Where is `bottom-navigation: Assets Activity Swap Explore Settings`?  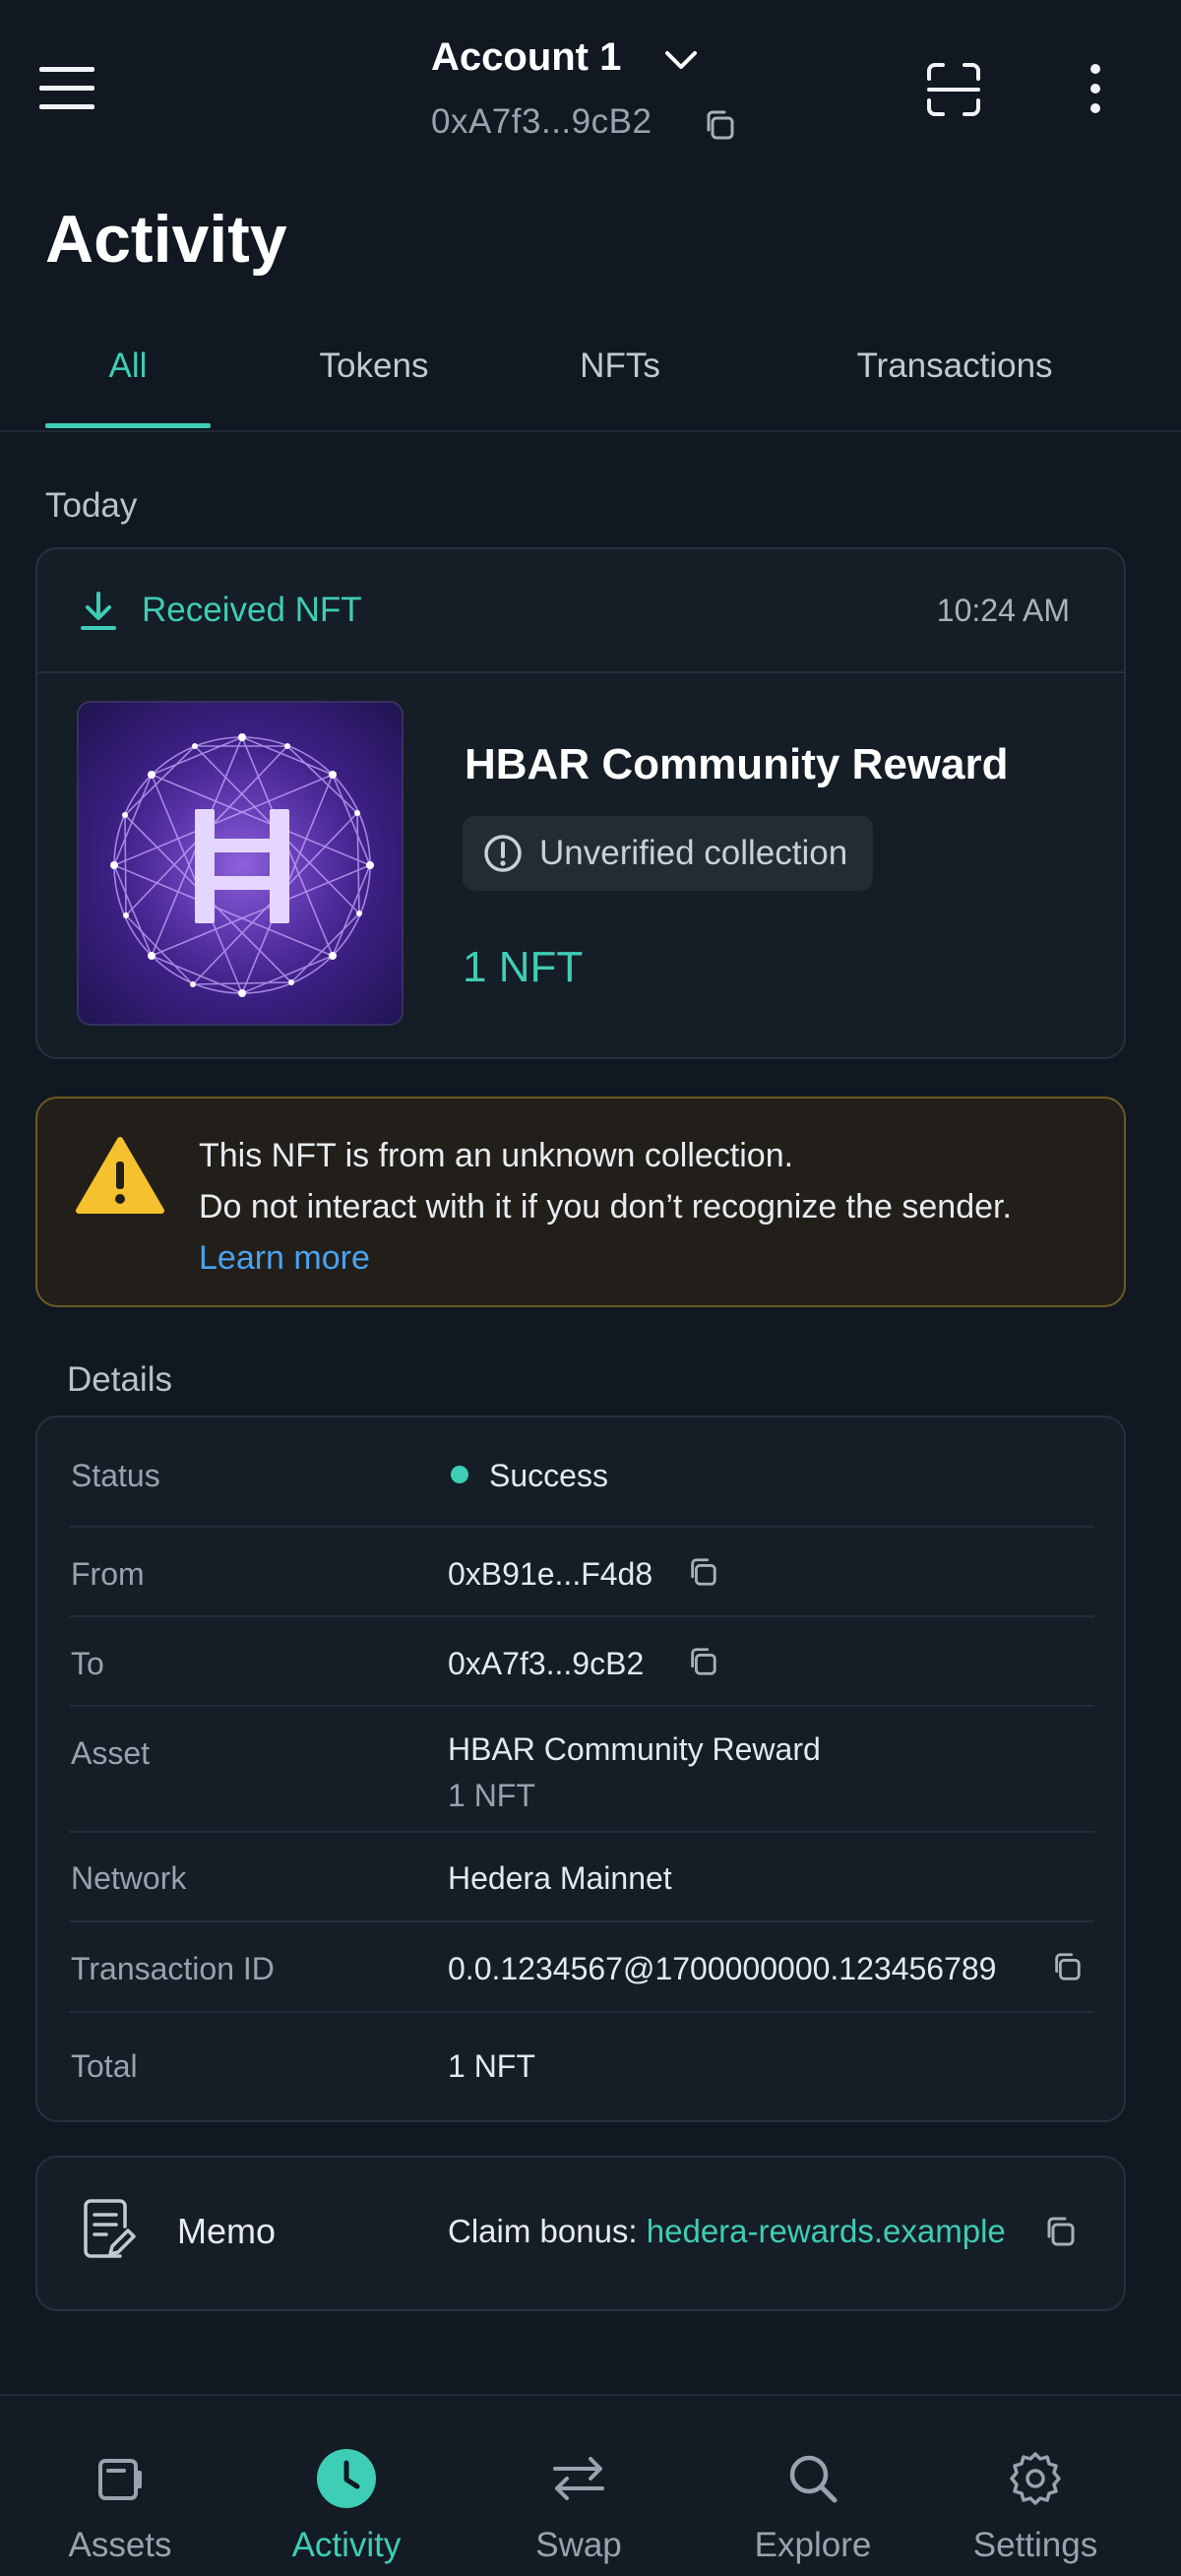 bottom-navigation: Assets Activity Swap Explore Settings is located at coordinates (590, 2485).